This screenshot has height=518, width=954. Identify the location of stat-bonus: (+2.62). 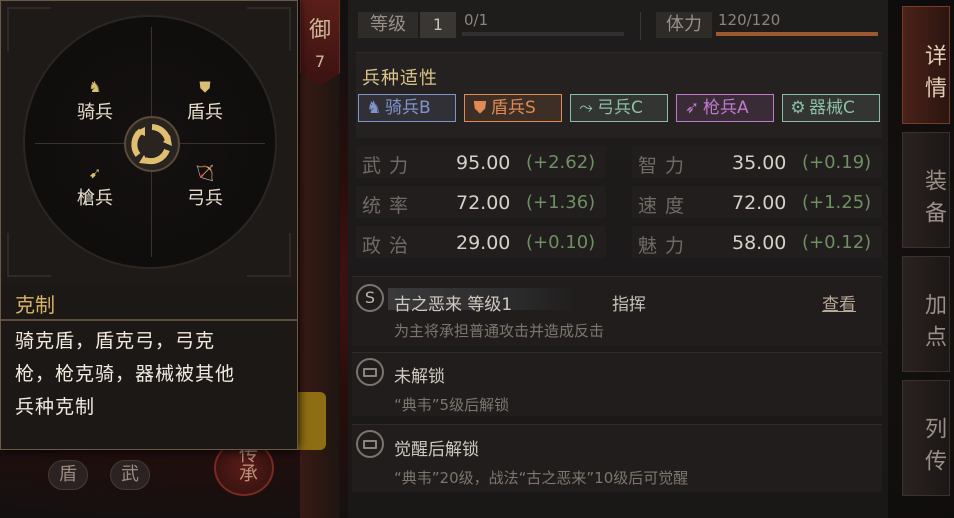
(561, 162).